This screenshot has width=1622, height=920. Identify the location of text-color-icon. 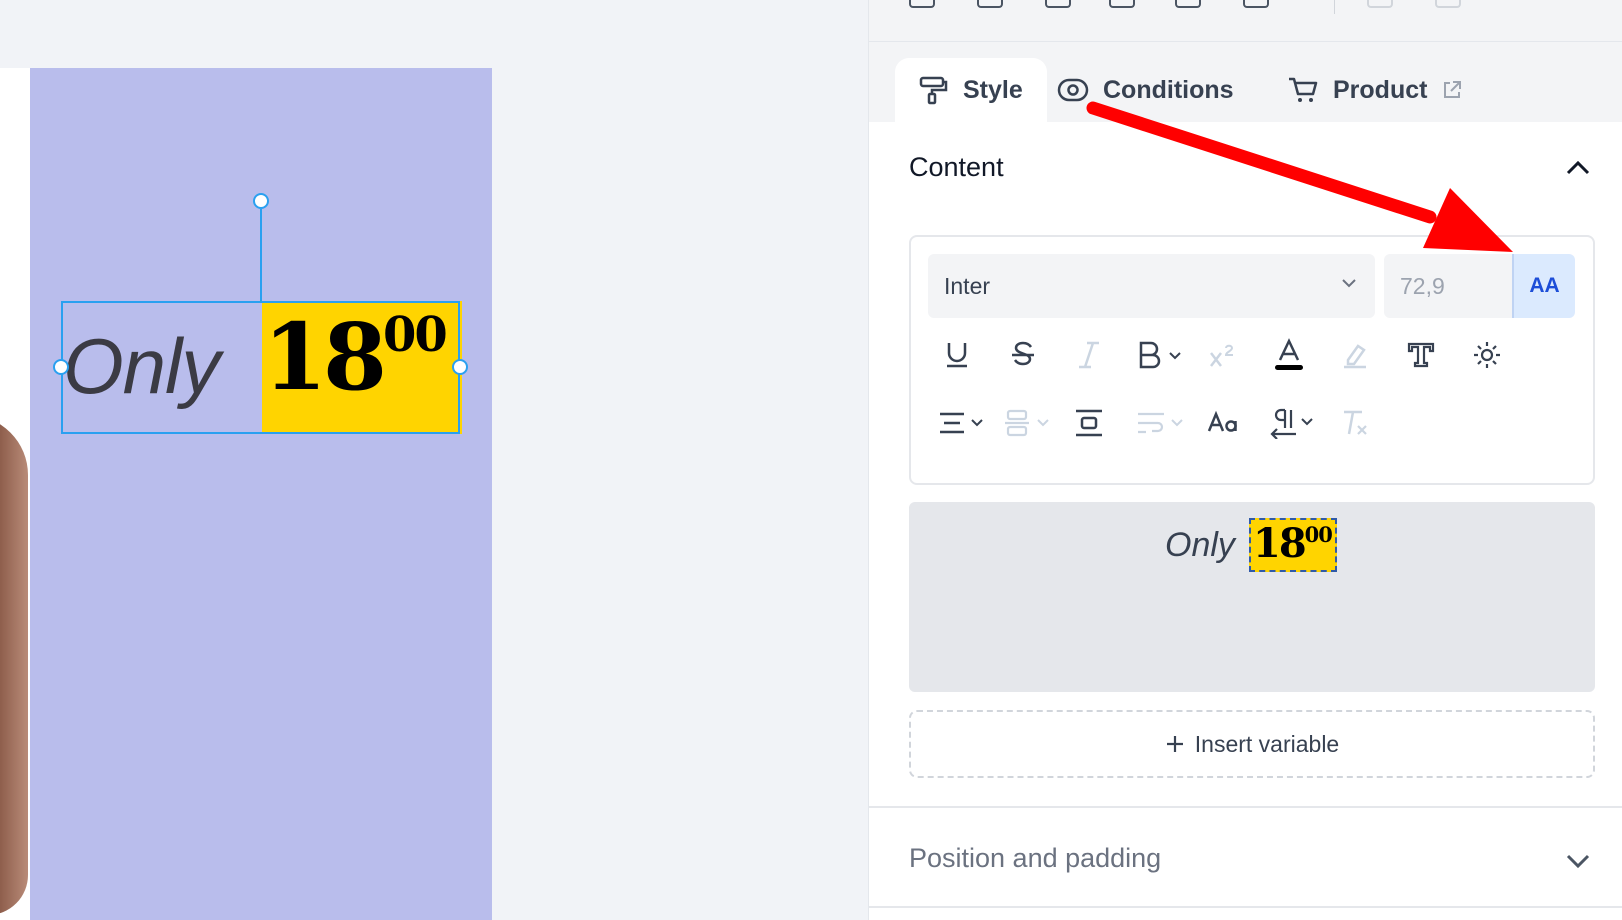
(1289, 355).